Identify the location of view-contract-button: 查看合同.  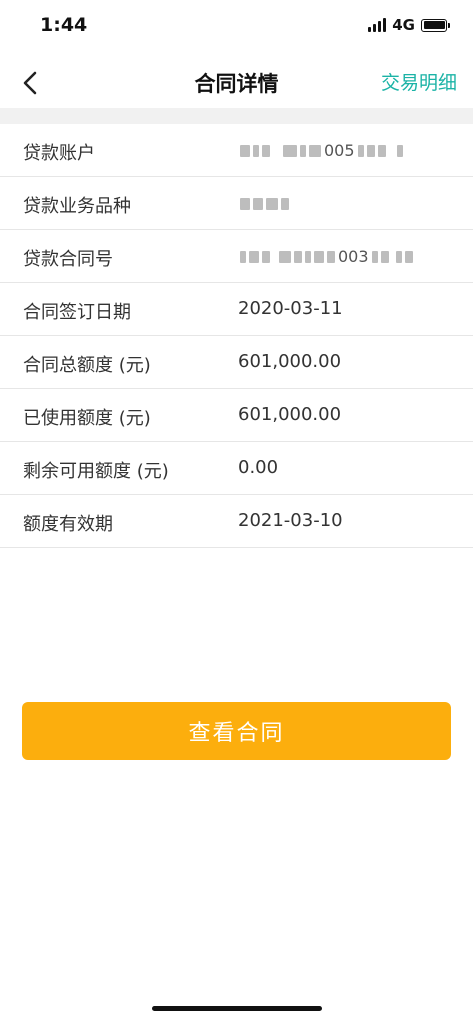
(236, 731).